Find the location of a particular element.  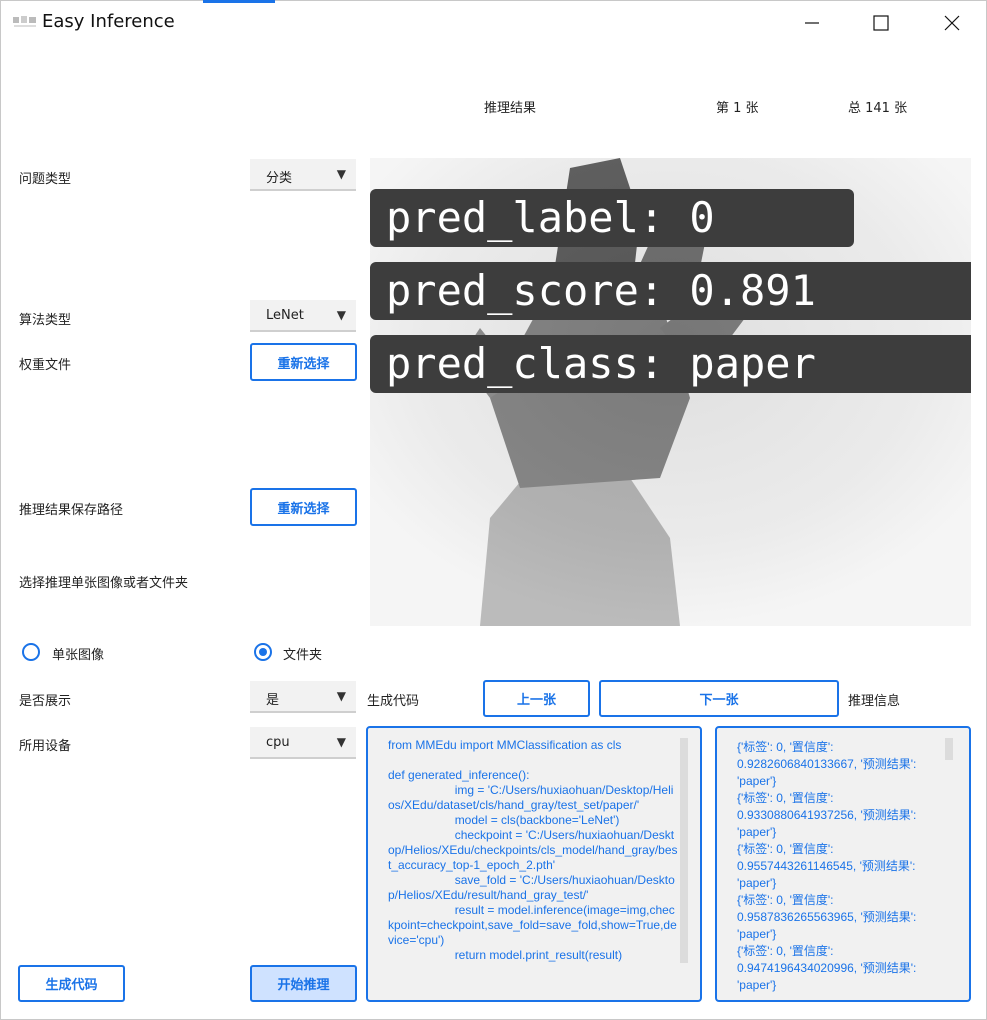

generate-code-label: 生成代码 is located at coordinates (393, 701).